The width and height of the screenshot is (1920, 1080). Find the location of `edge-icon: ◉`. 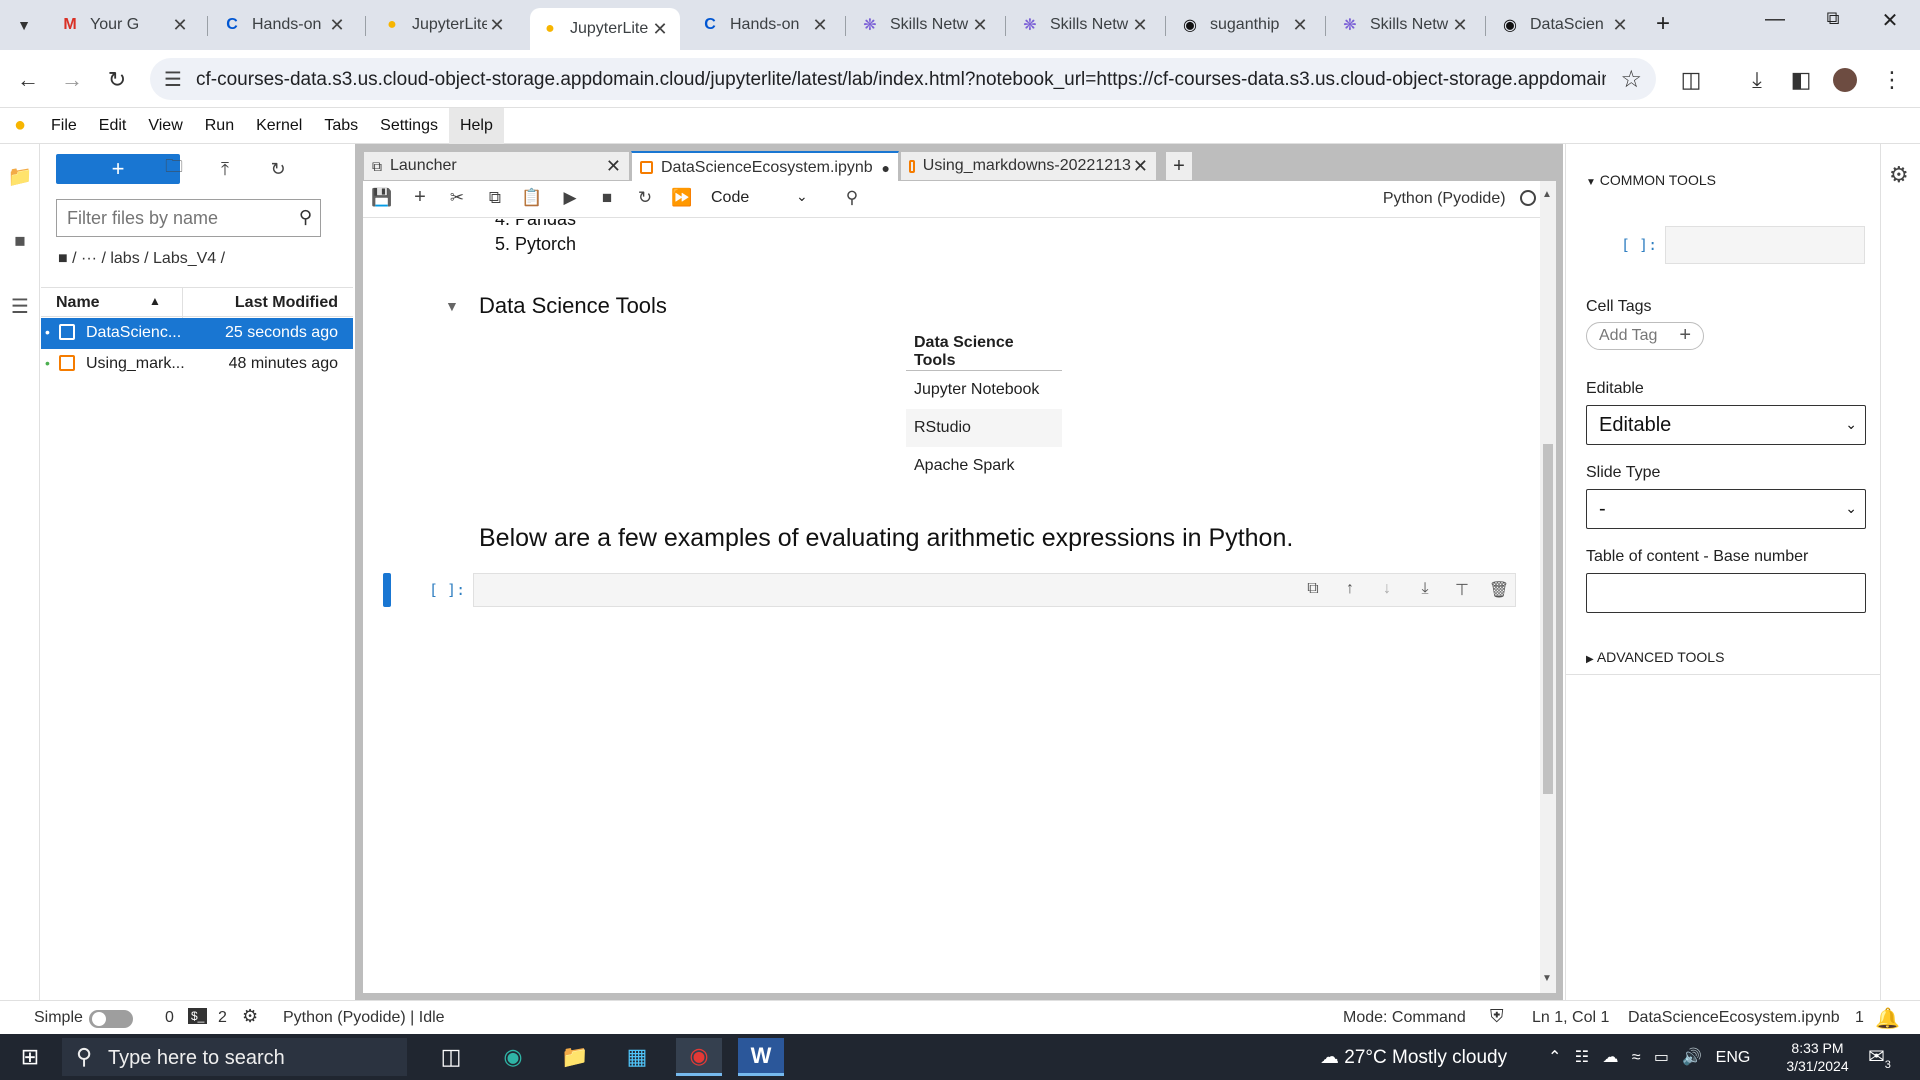

edge-icon: ◉ is located at coordinates (513, 1057).